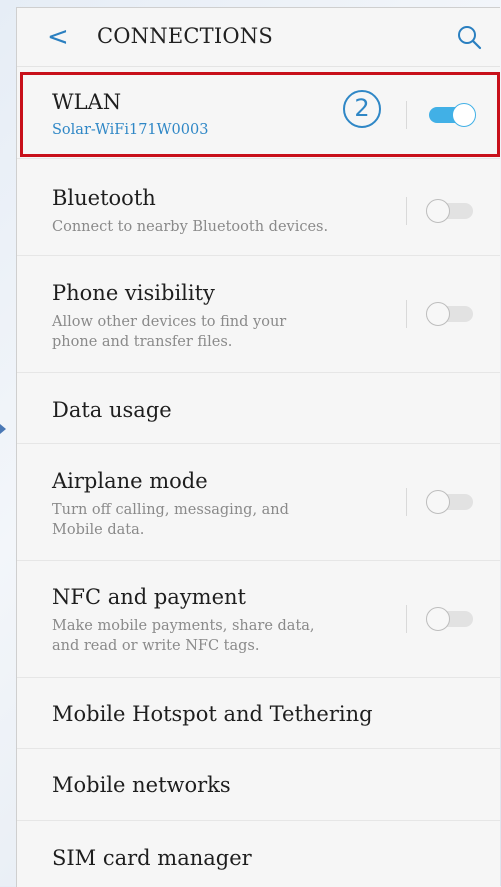 This screenshot has height=887, width=501. Describe the element at coordinates (260, 114) in the screenshot. I see `highlight-box` at that location.